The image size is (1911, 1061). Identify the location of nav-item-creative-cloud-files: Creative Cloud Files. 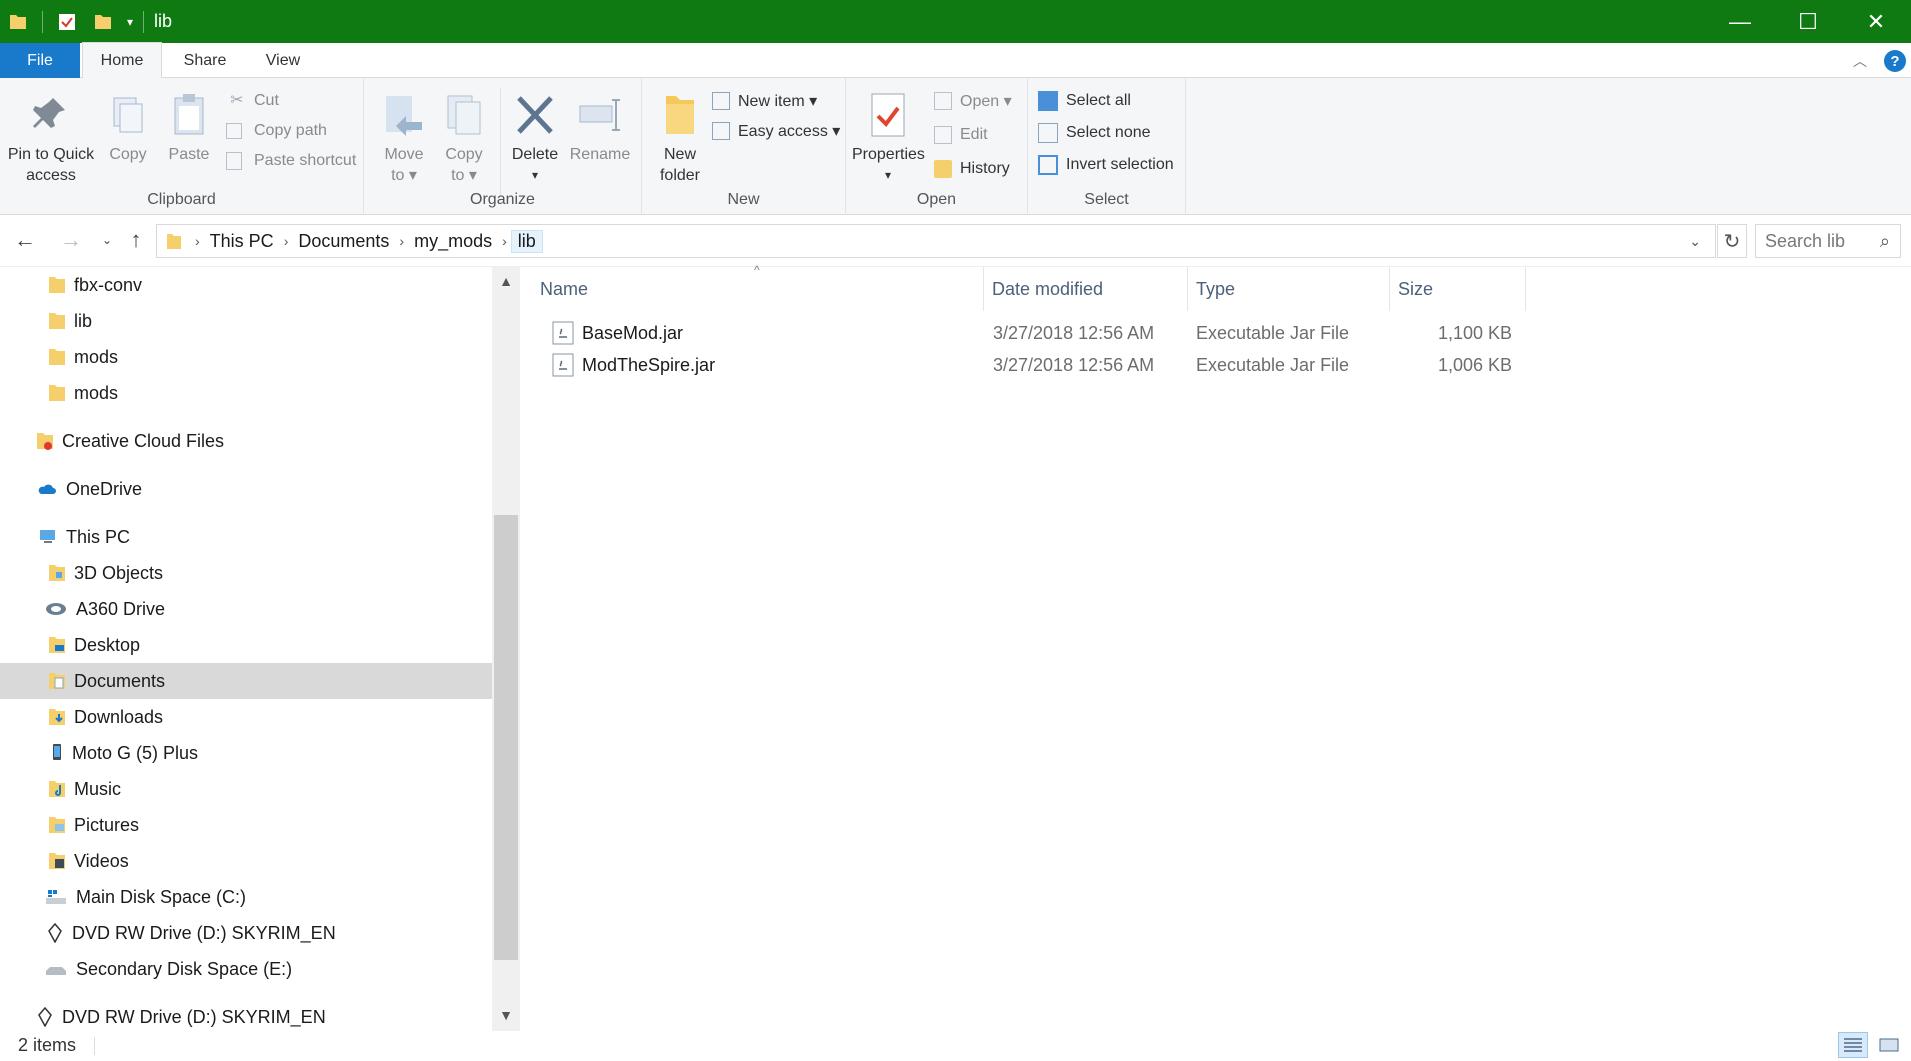
(246, 441).